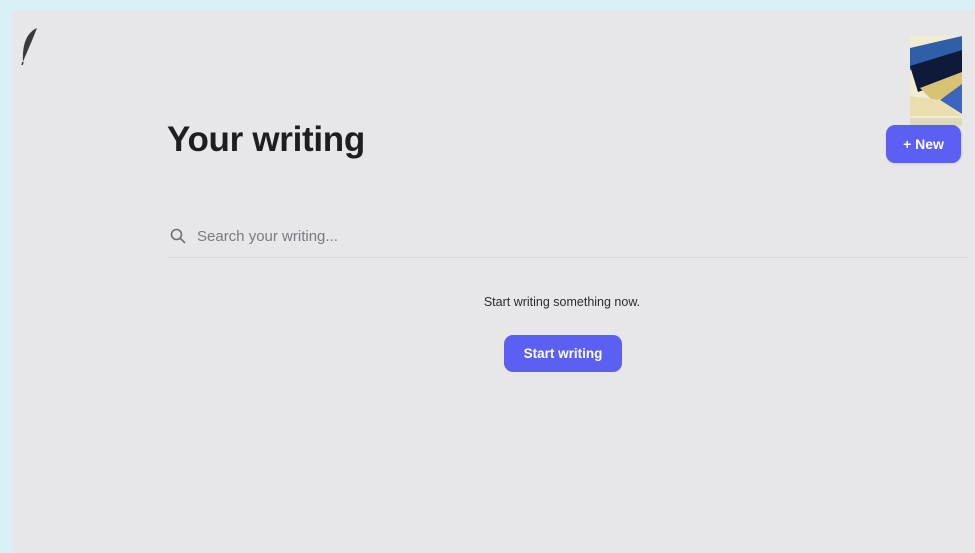 This screenshot has width=975, height=553. Describe the element at coordinates (497, 236) in the screenshot. I see `search-input` at that location.